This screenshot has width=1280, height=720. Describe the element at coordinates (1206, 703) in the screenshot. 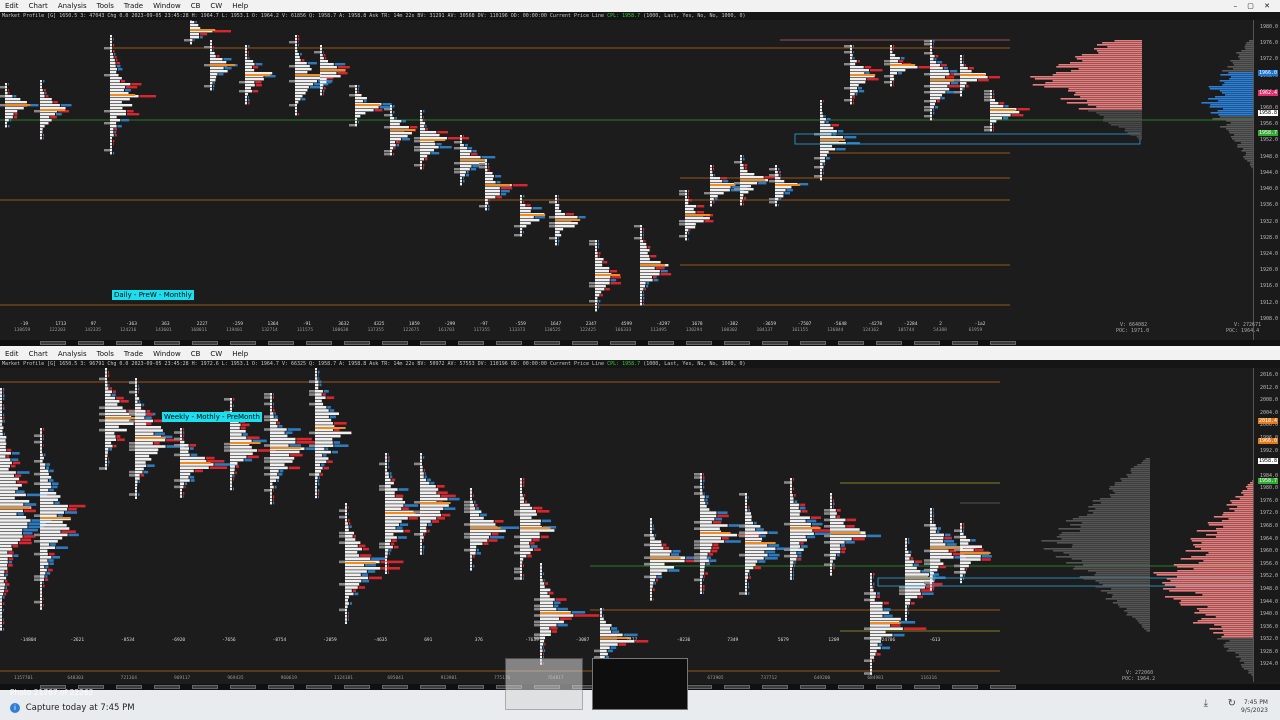

I see `download-icon: ⤓` at that location.